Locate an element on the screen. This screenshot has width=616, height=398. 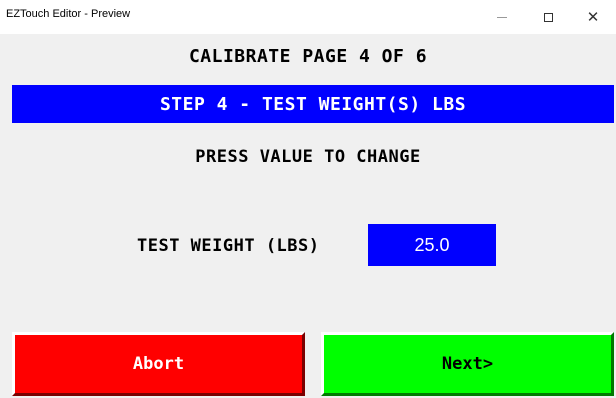
close-icon: ✕ is located at coordinates (593, 17).